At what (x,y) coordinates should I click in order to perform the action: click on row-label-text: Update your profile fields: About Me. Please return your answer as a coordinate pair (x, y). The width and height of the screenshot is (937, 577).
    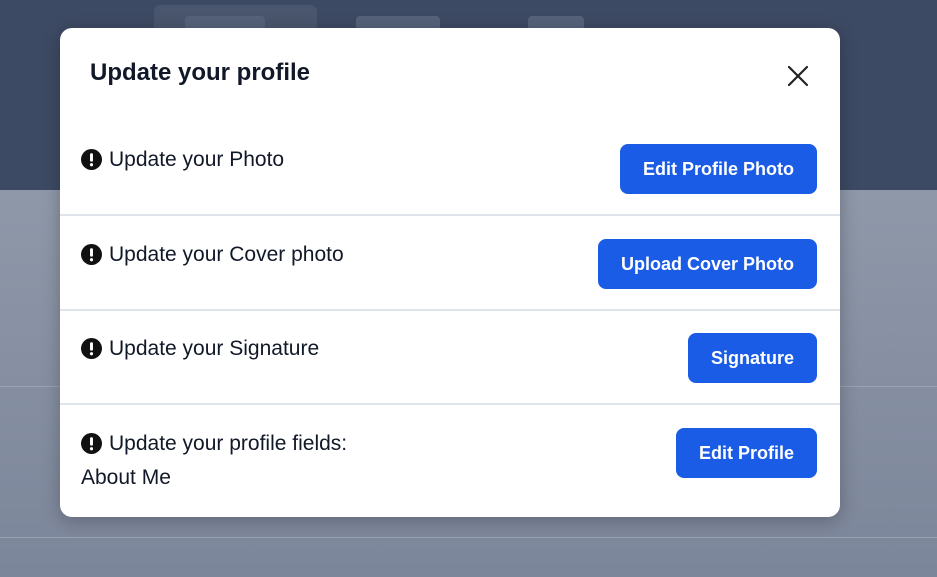
    Looking at the image, I should click on (214, 461).